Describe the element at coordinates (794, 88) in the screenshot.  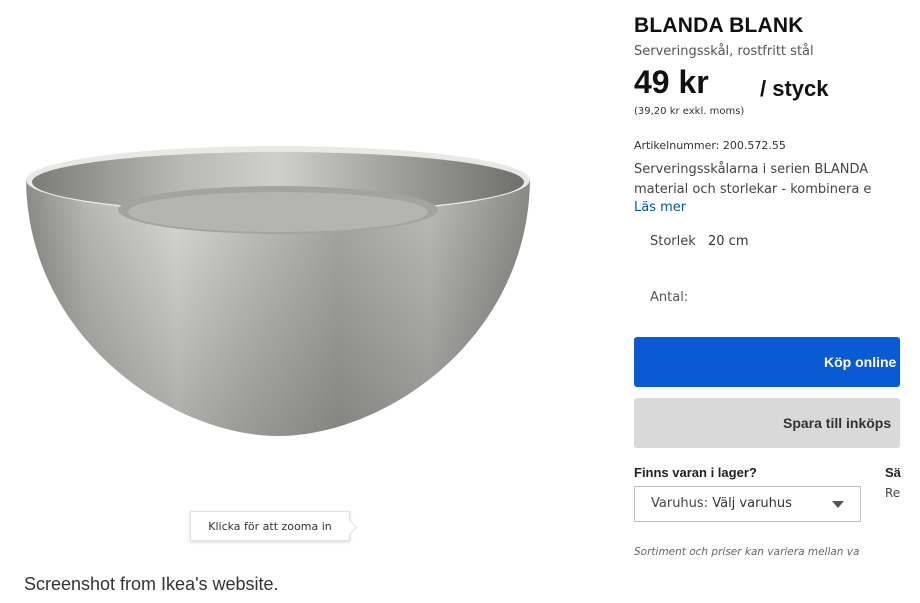
I see `price-unit: / styck` at that location.